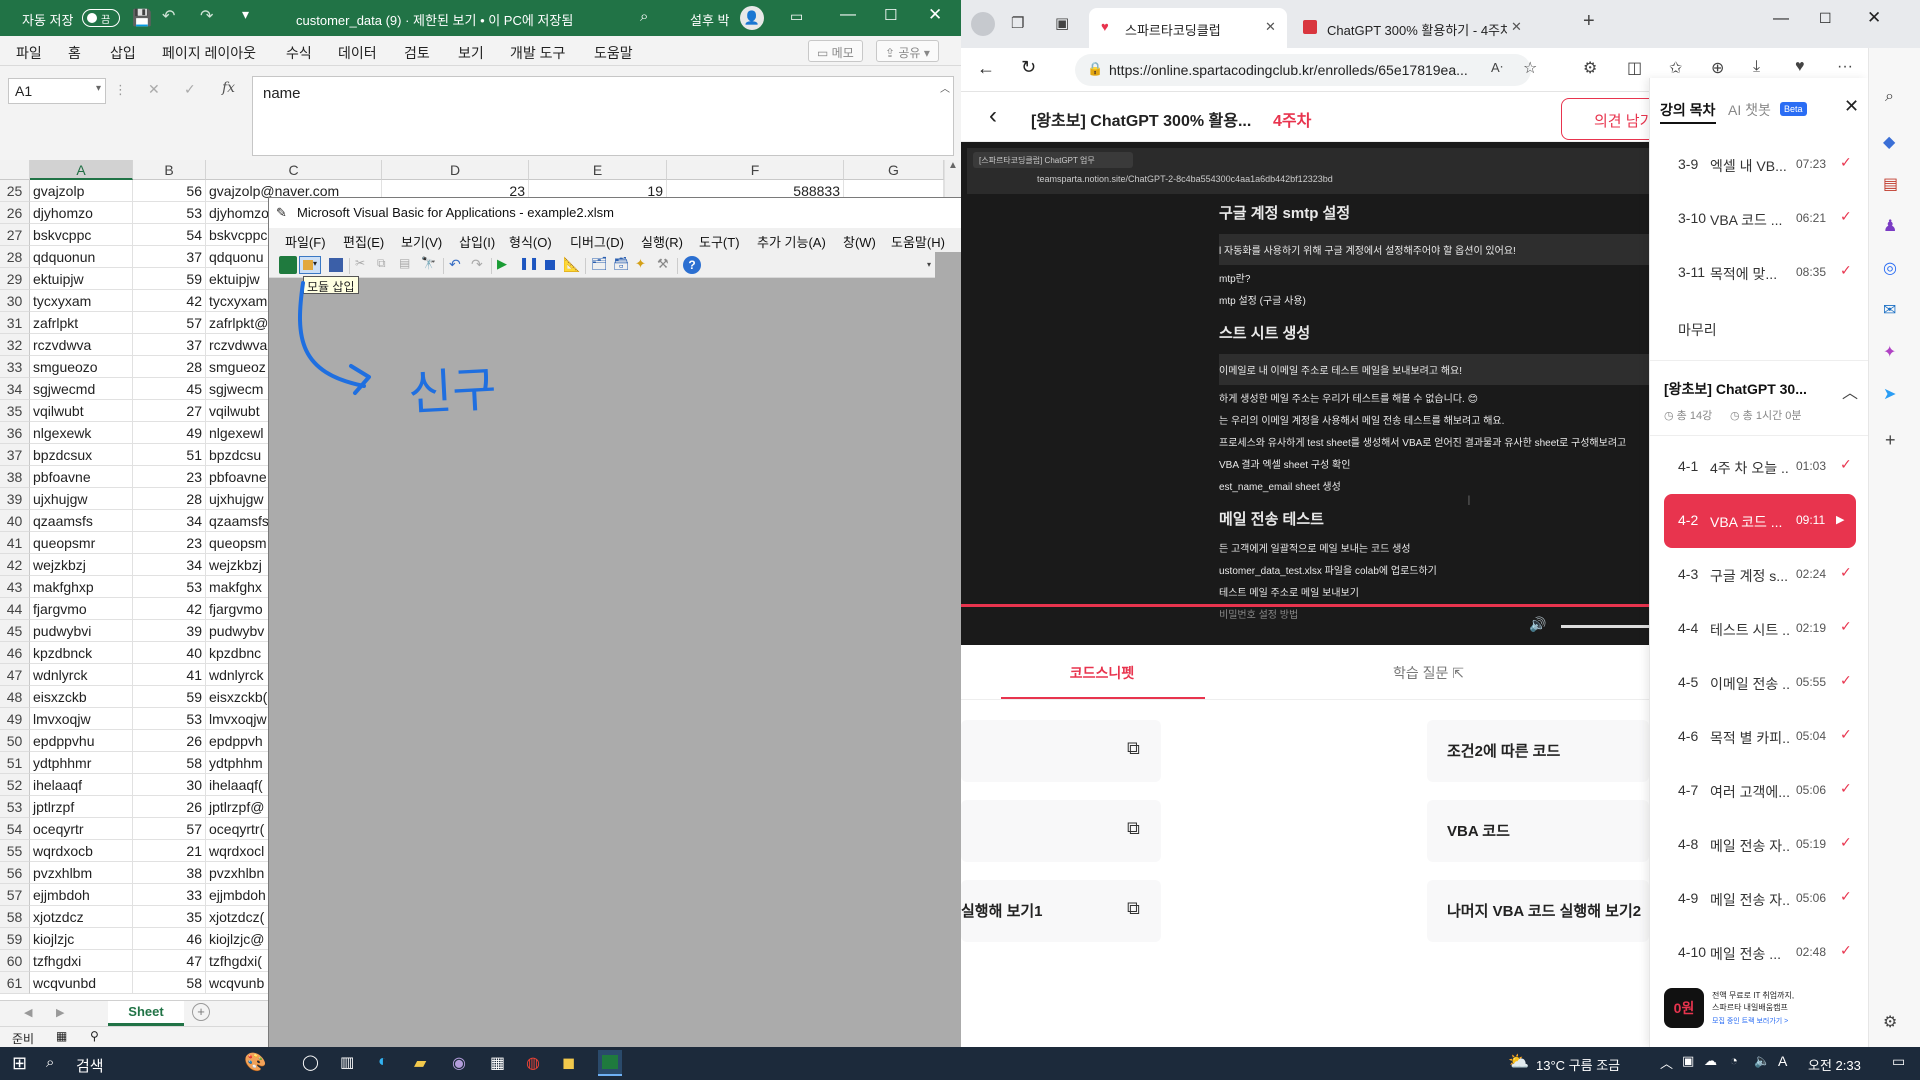 This screenshot has height=1080, width=1920. I want to click on cell-age: 46, so click(169, 939).